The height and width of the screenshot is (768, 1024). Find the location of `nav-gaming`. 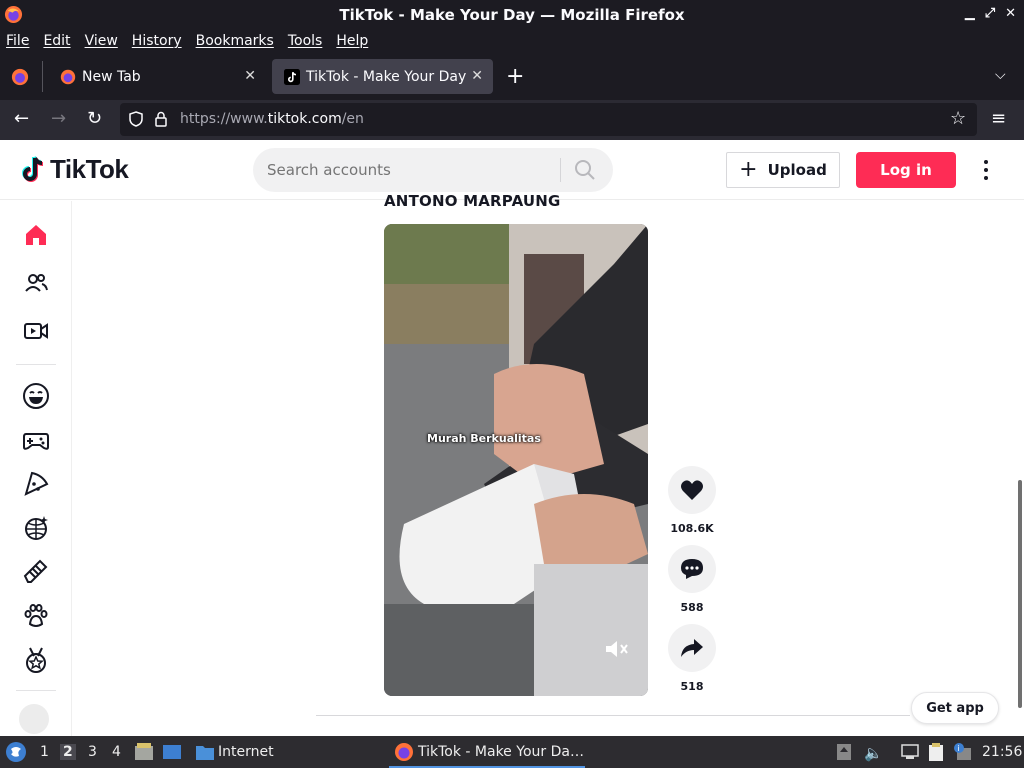

nav-gaming is located at coordinates (36, 440).